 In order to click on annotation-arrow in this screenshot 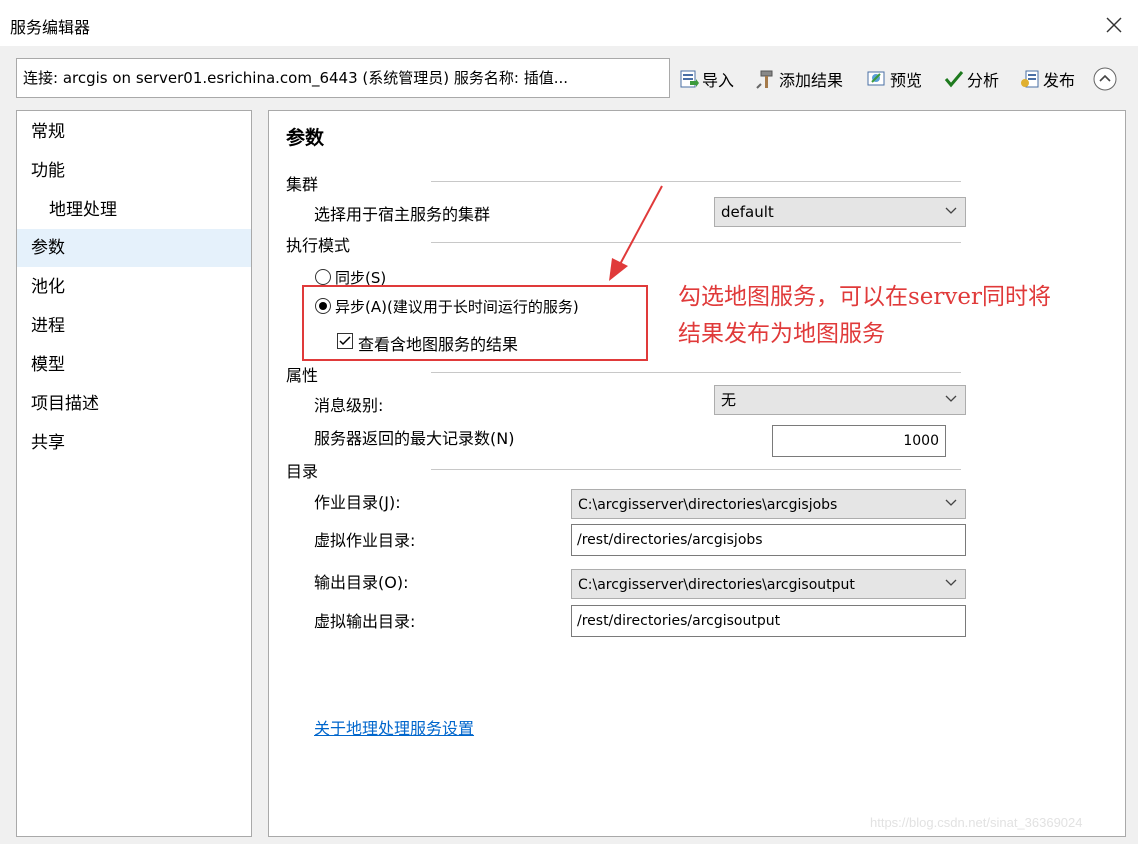, I will do `click(636, 233)`.